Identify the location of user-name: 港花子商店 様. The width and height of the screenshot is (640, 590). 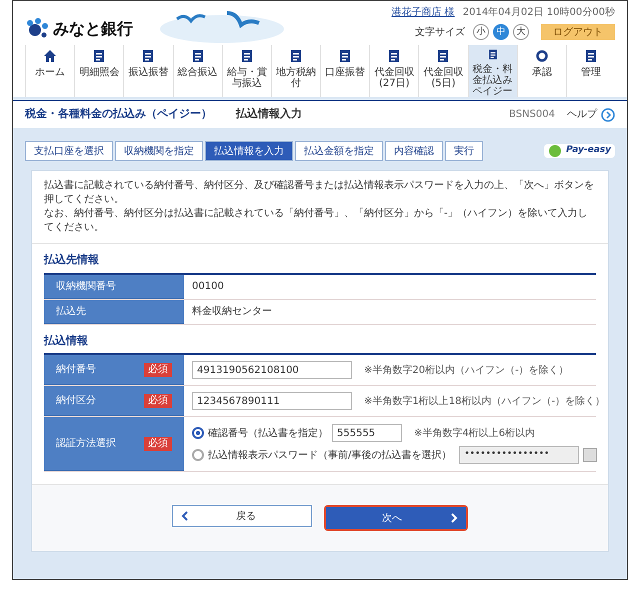
(423, 13).